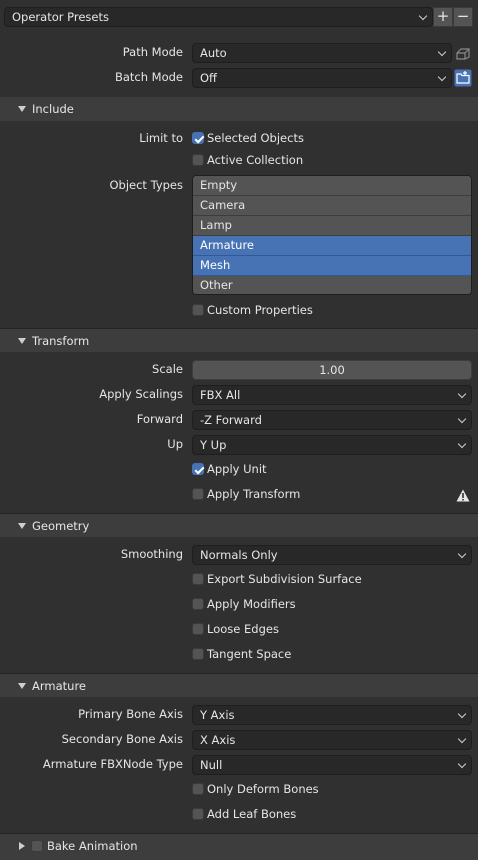 This screenshot has height=860, width=478. I want to click on batch-mode-row: Batch Mode Off, so click(239, 77).